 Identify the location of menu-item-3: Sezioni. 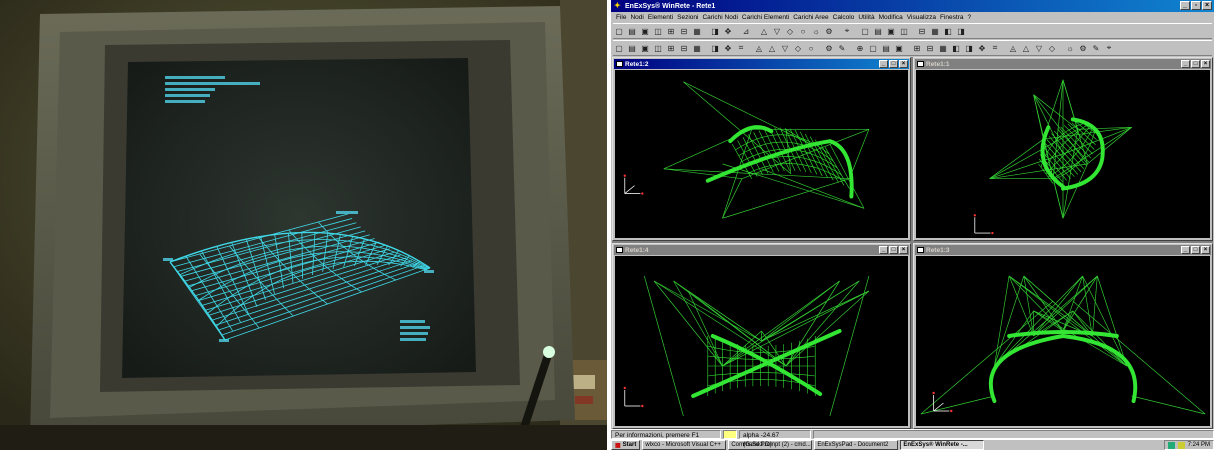
(687, 17).